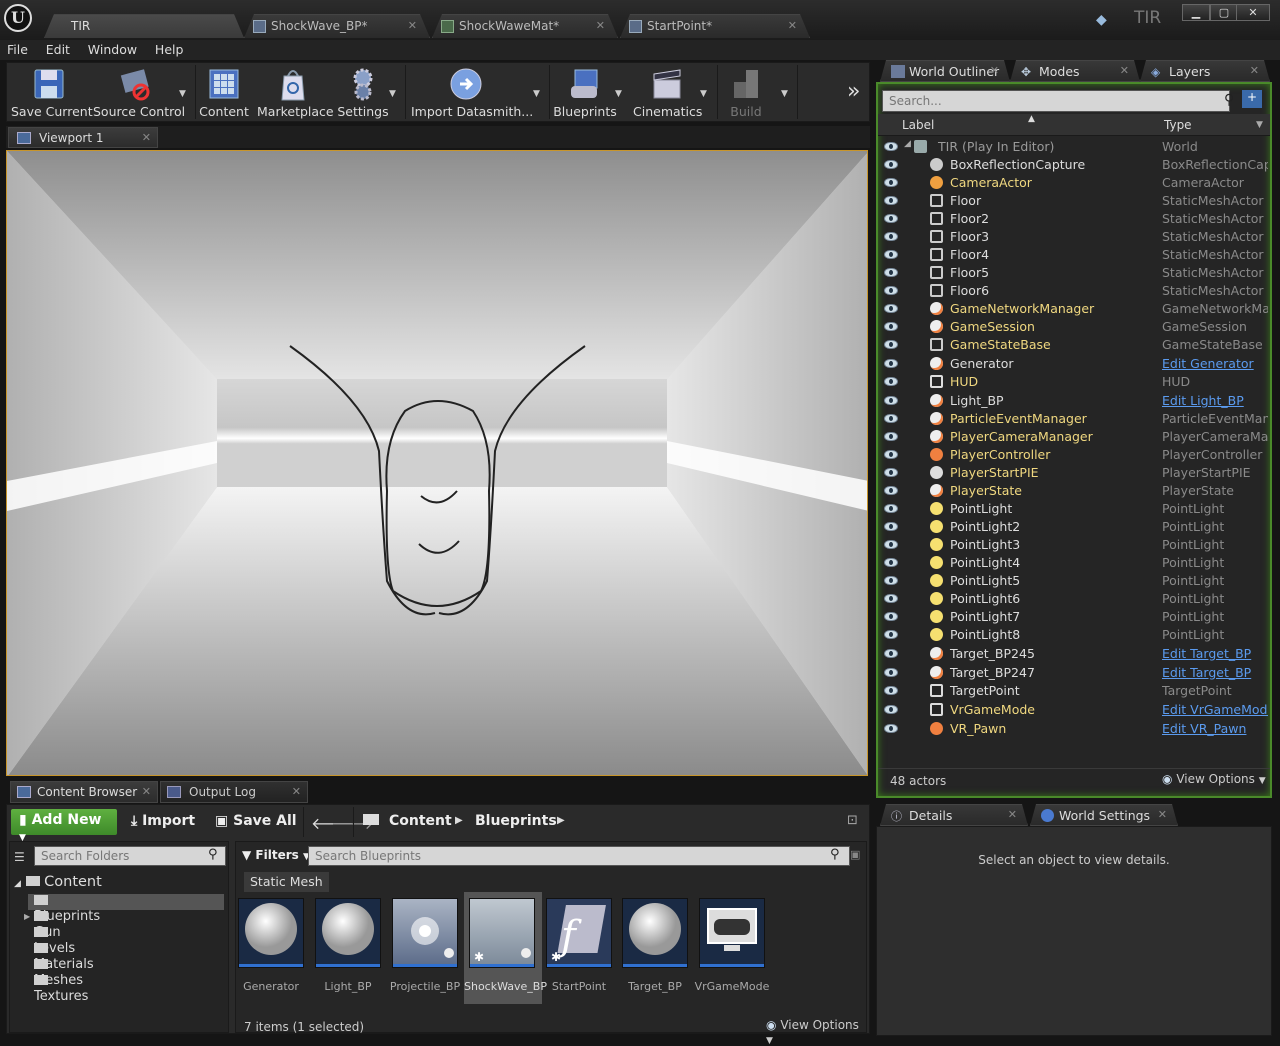 This screenshot has width=1280, height=1046. I want to click on doc-tab-level: TIR, so click(144, 26).